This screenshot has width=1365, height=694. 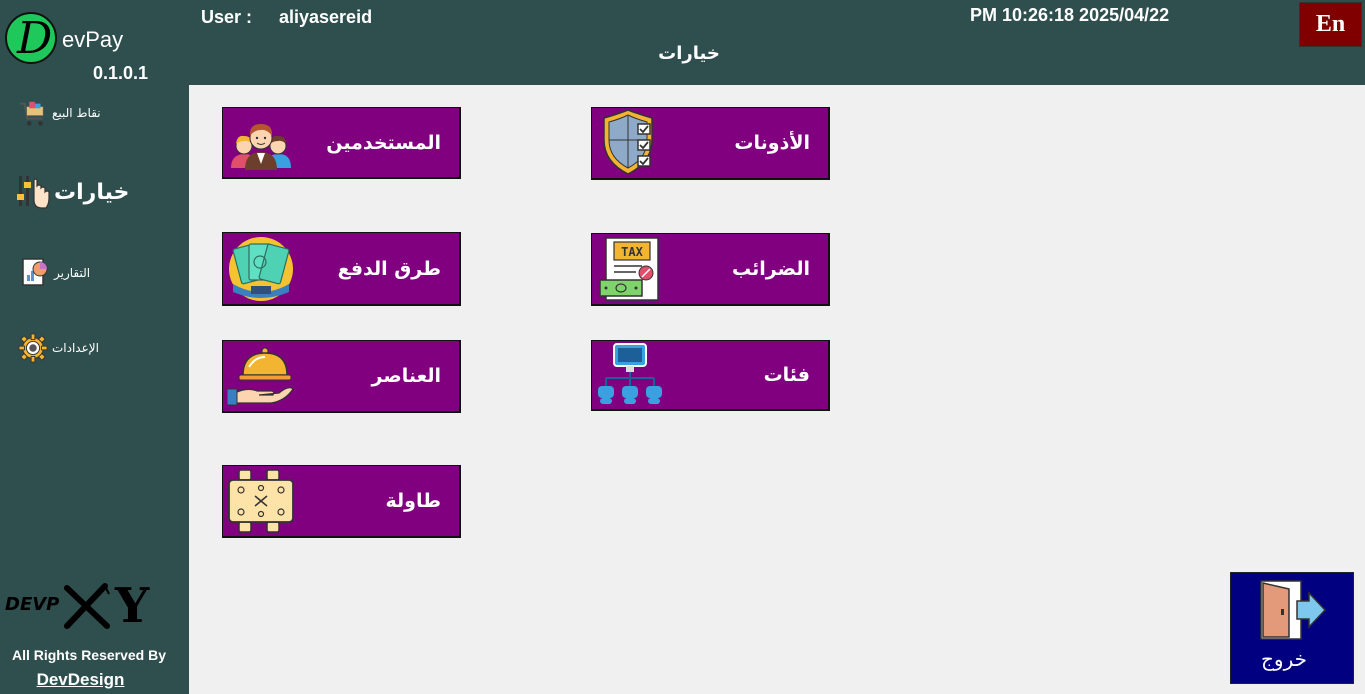 I want to click on tile-taxes: TAX الضرائب, so click(x=710, y=269).